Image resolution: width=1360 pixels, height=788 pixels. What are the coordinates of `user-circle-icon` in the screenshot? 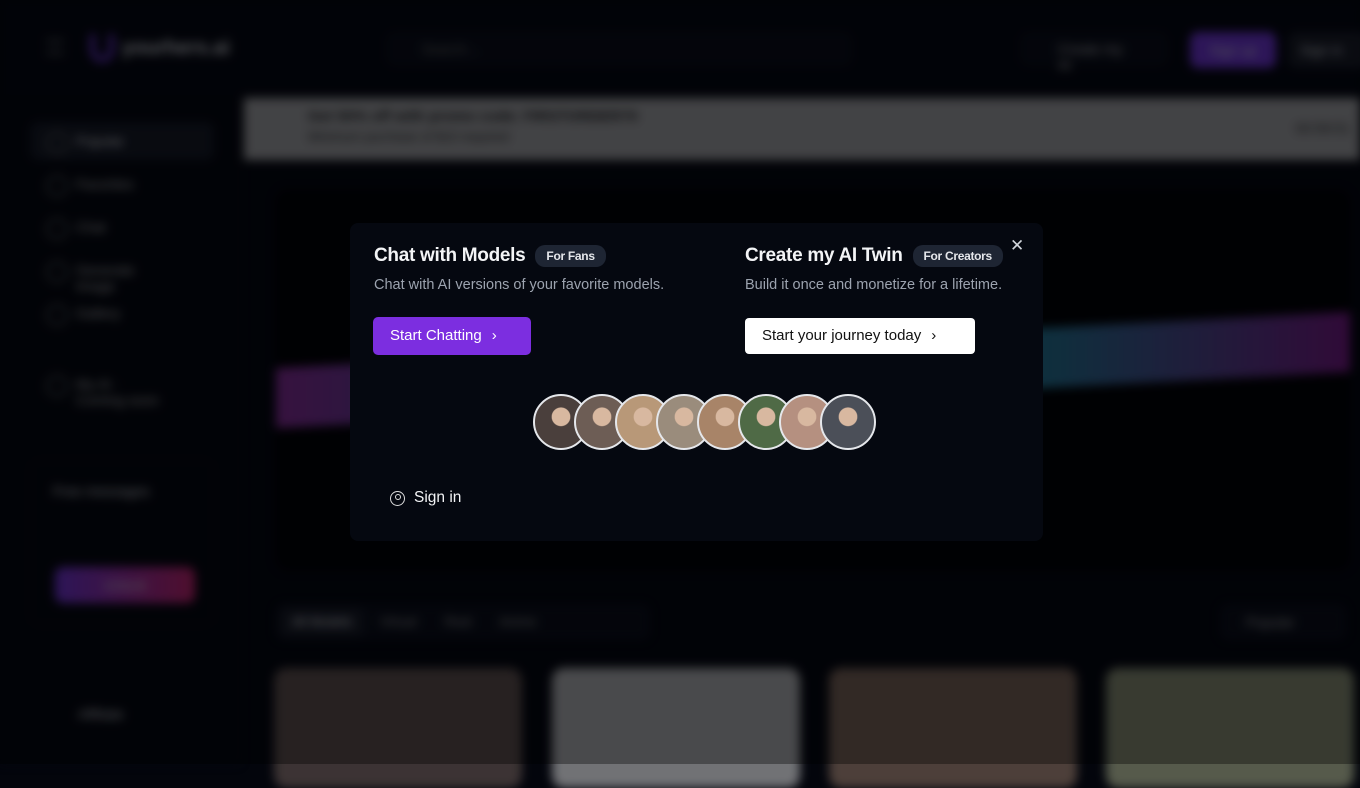 It's located at (397, 498).